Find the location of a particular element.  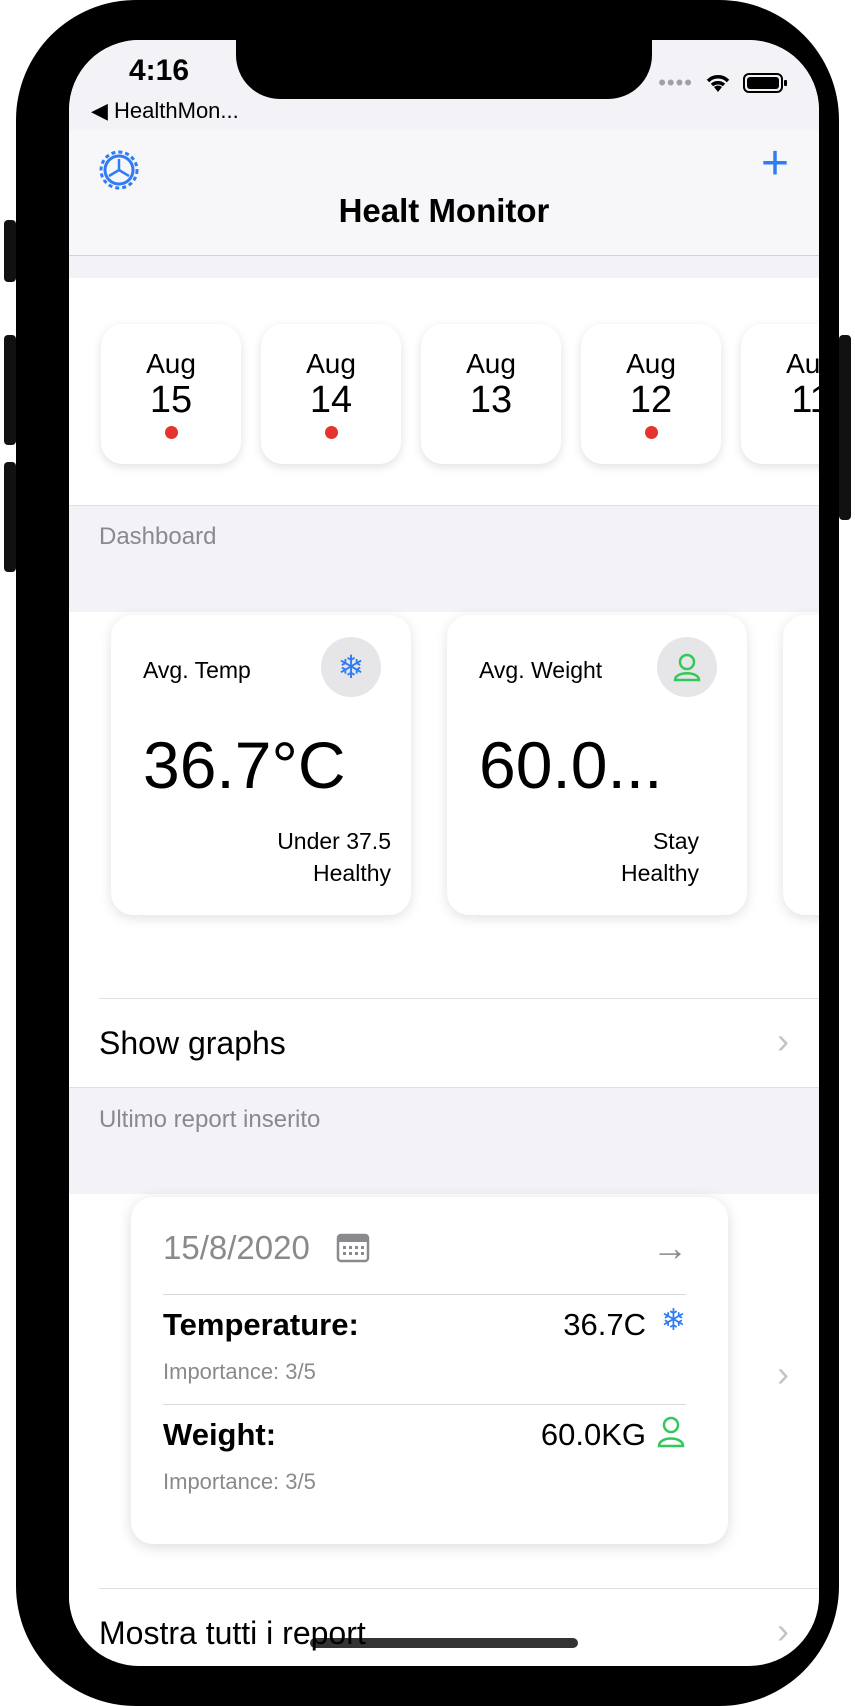

power-button is located at coordinates (845, 427).